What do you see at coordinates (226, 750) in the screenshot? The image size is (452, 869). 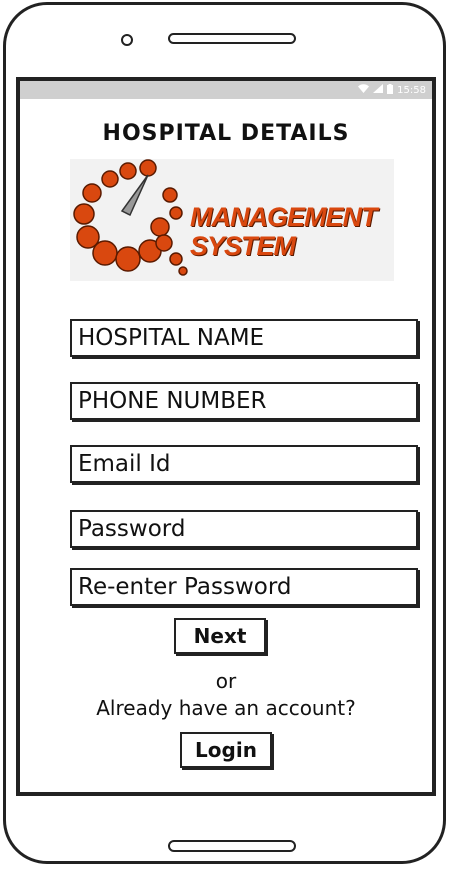 I see `login-button: Login` at bounding box center [226, 750].